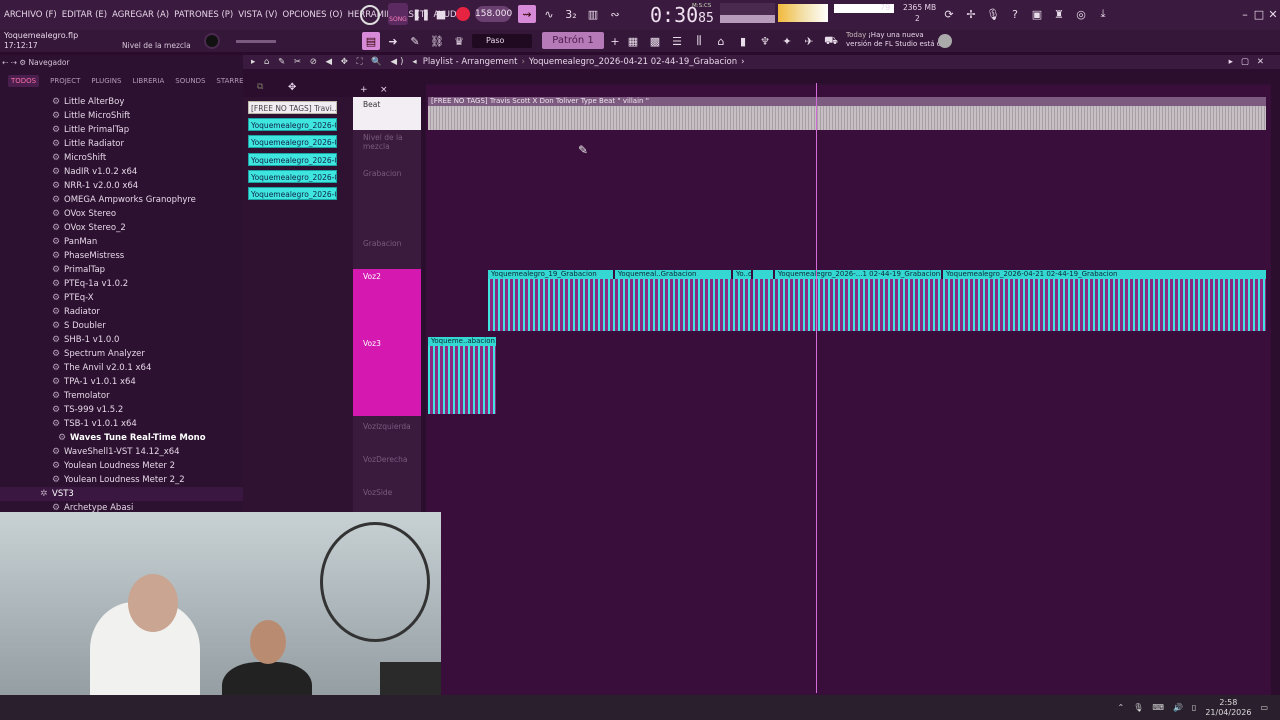 The height and width of the screenshot is (720, 1280). Describe the element at coordinates (387, 468) in the screenshot. I see `track-header-voz-derecha: VozDerecha` at that location.